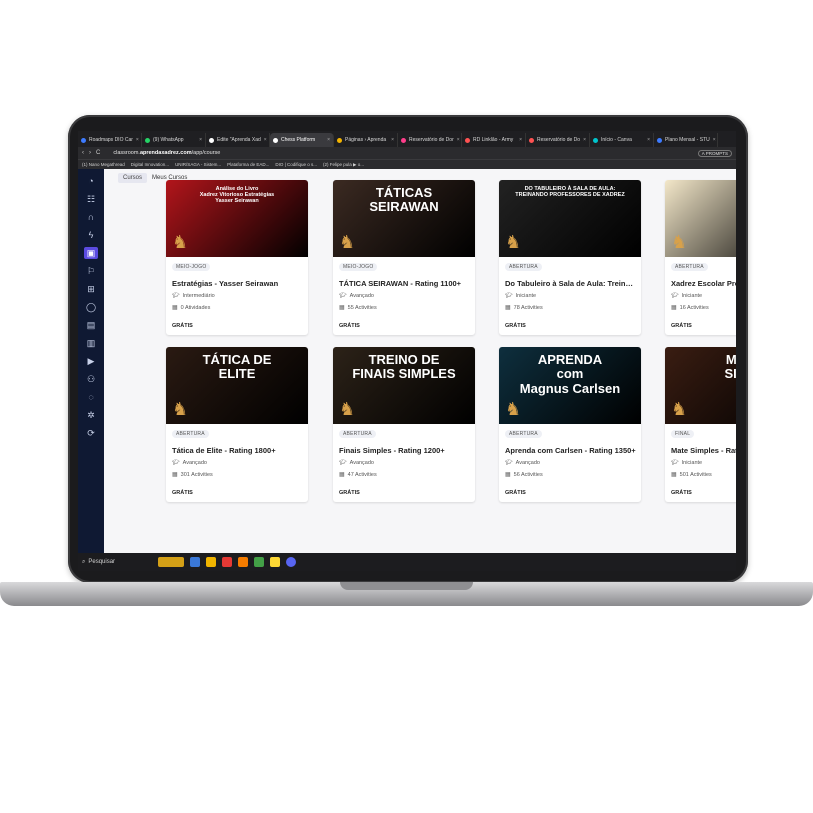 This screenshot has width=813, height=813. What do you see at coordinates (91, 181) in the screenshot?
I see `gauge-icon: ◔` at bounding box center [91, 181].